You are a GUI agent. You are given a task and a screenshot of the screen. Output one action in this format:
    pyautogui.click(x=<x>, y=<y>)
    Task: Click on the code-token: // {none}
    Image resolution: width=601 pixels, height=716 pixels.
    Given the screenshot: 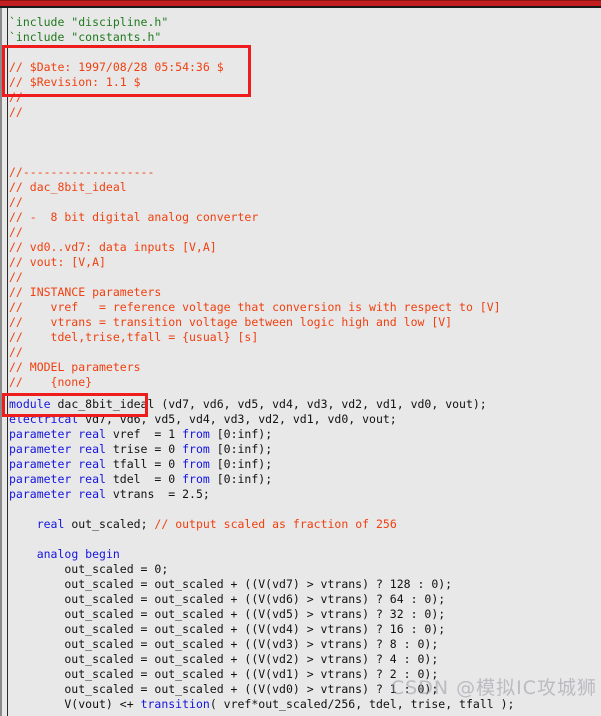 What is the action you would take?
    pyautogui.click(x=51, y=382)
    